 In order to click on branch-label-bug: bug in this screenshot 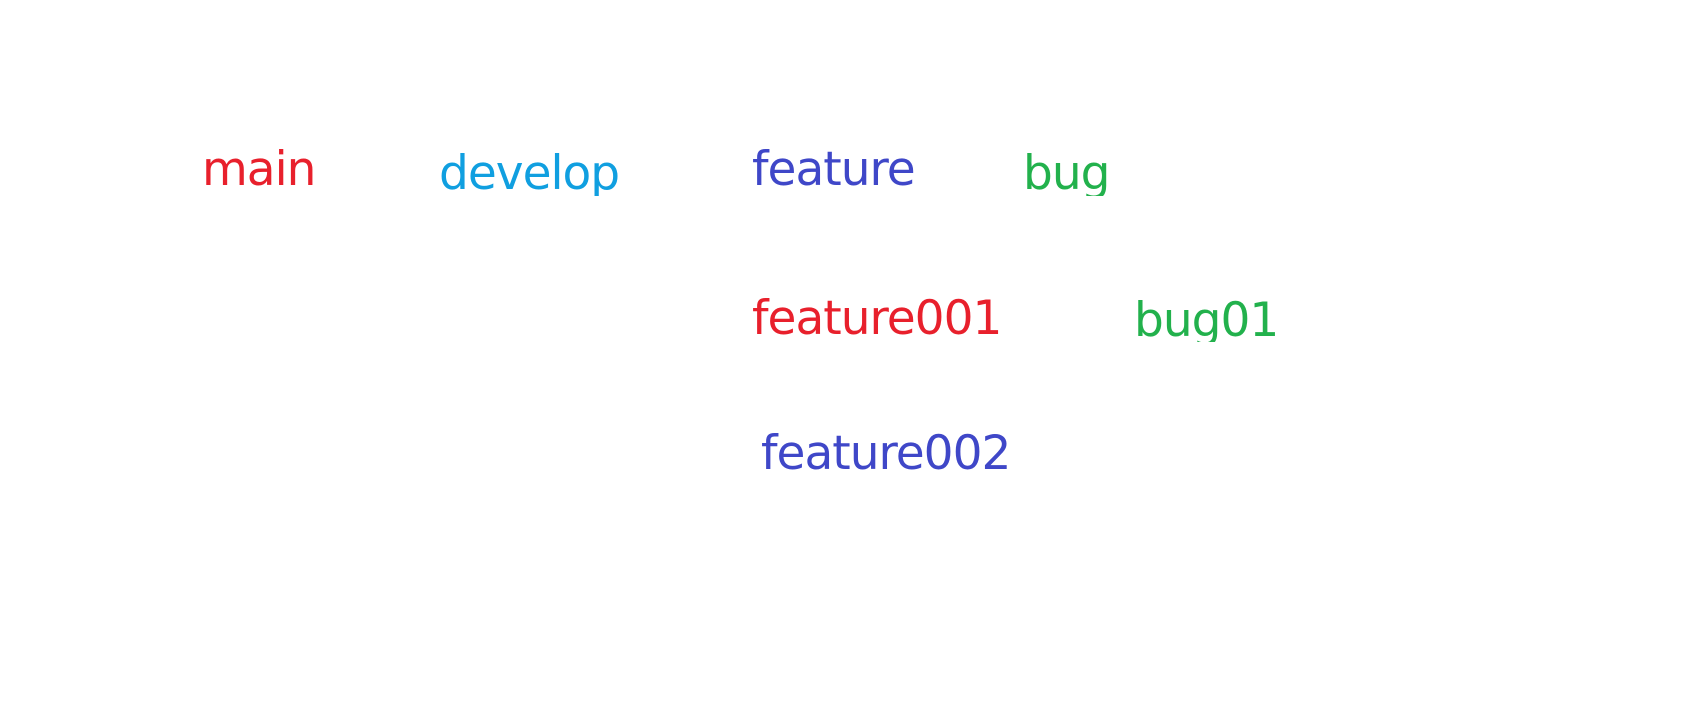, I will do `click(1066, 173)`.